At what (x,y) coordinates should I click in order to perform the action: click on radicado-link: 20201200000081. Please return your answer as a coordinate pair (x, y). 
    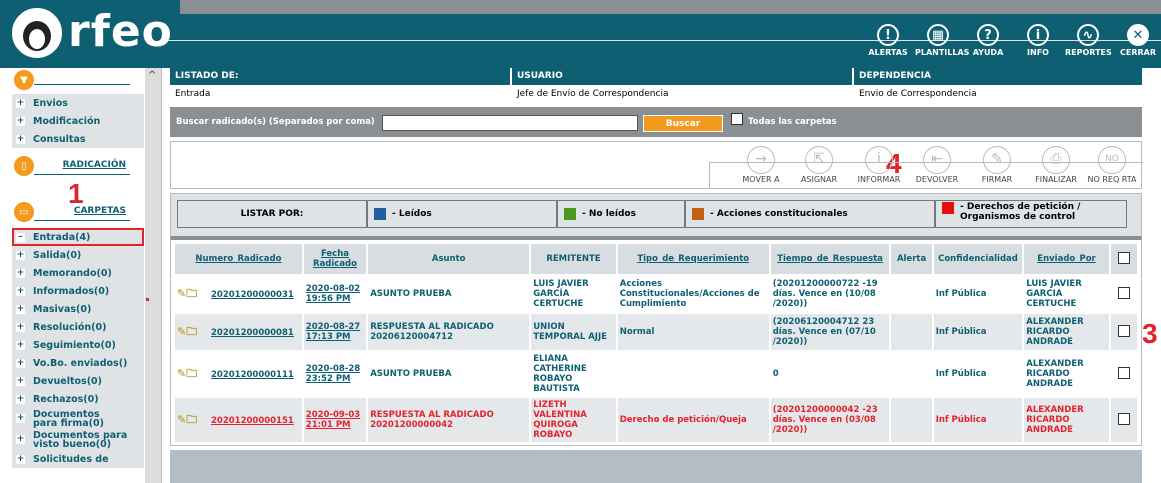
    Looking at the image, I should click on (252, 333).